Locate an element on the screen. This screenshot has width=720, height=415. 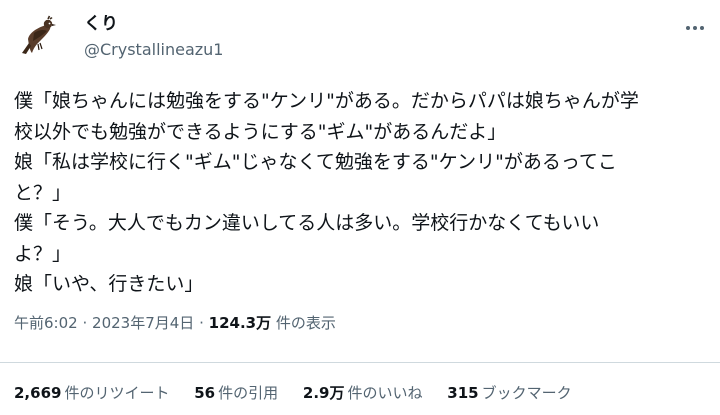
quotes-label: 件の引用 is located at coordinates (248, 393).